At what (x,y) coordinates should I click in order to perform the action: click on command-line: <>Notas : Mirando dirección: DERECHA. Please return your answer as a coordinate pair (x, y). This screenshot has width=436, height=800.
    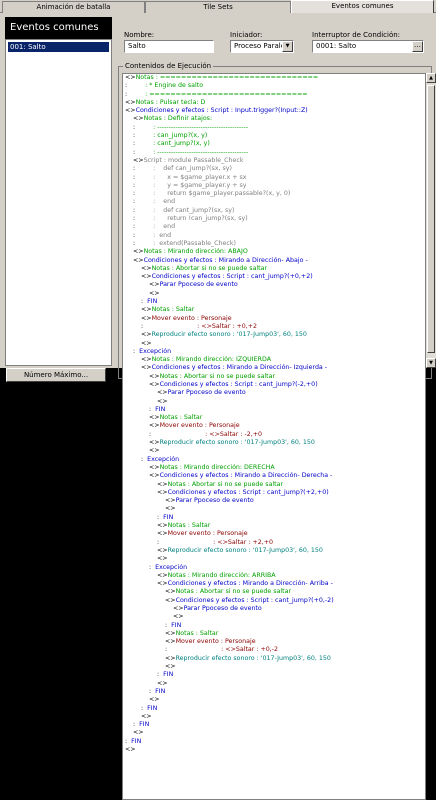
    Looking at the image, I should click on (274, 468).